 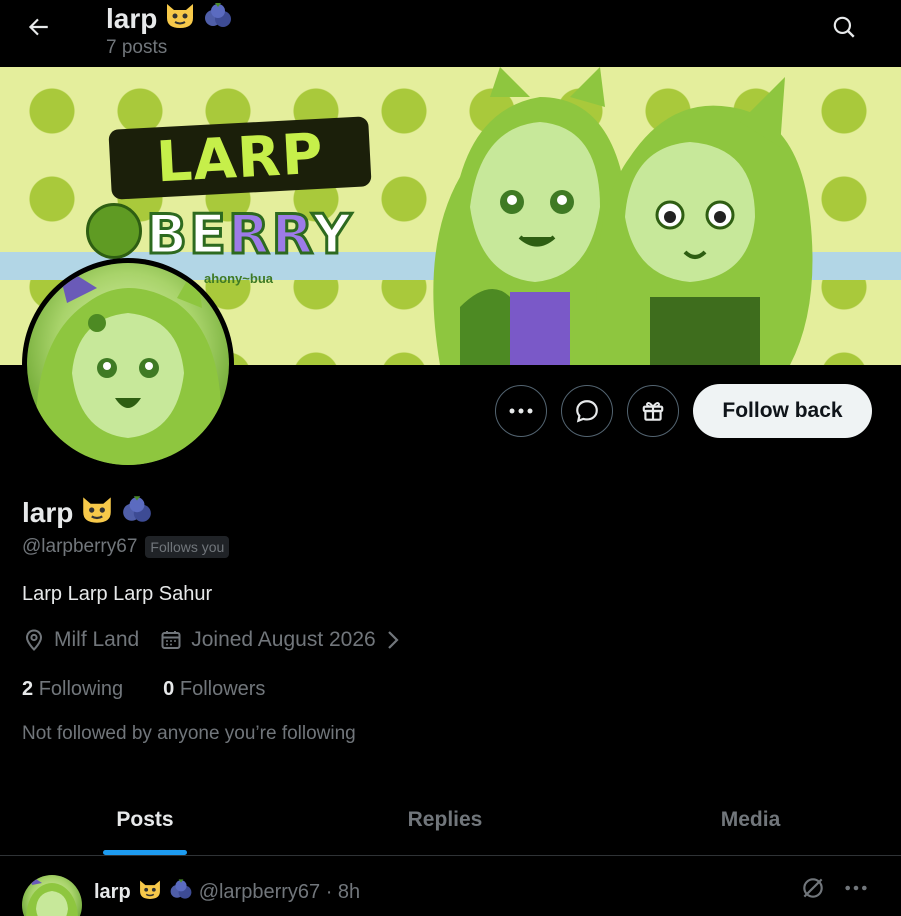 I want to click on avatar-image, so click(x=128, y=364).